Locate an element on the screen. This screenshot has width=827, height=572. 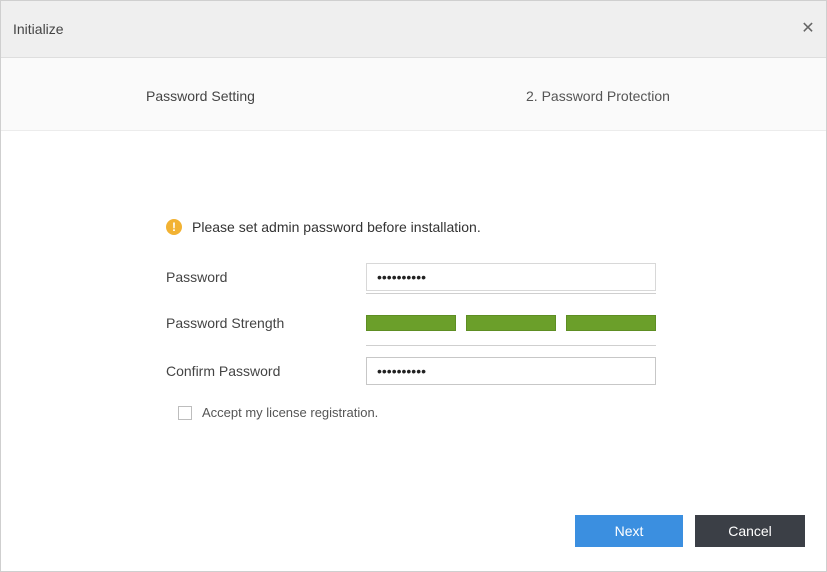
password-label: Password is located at coordinates (197, 277).